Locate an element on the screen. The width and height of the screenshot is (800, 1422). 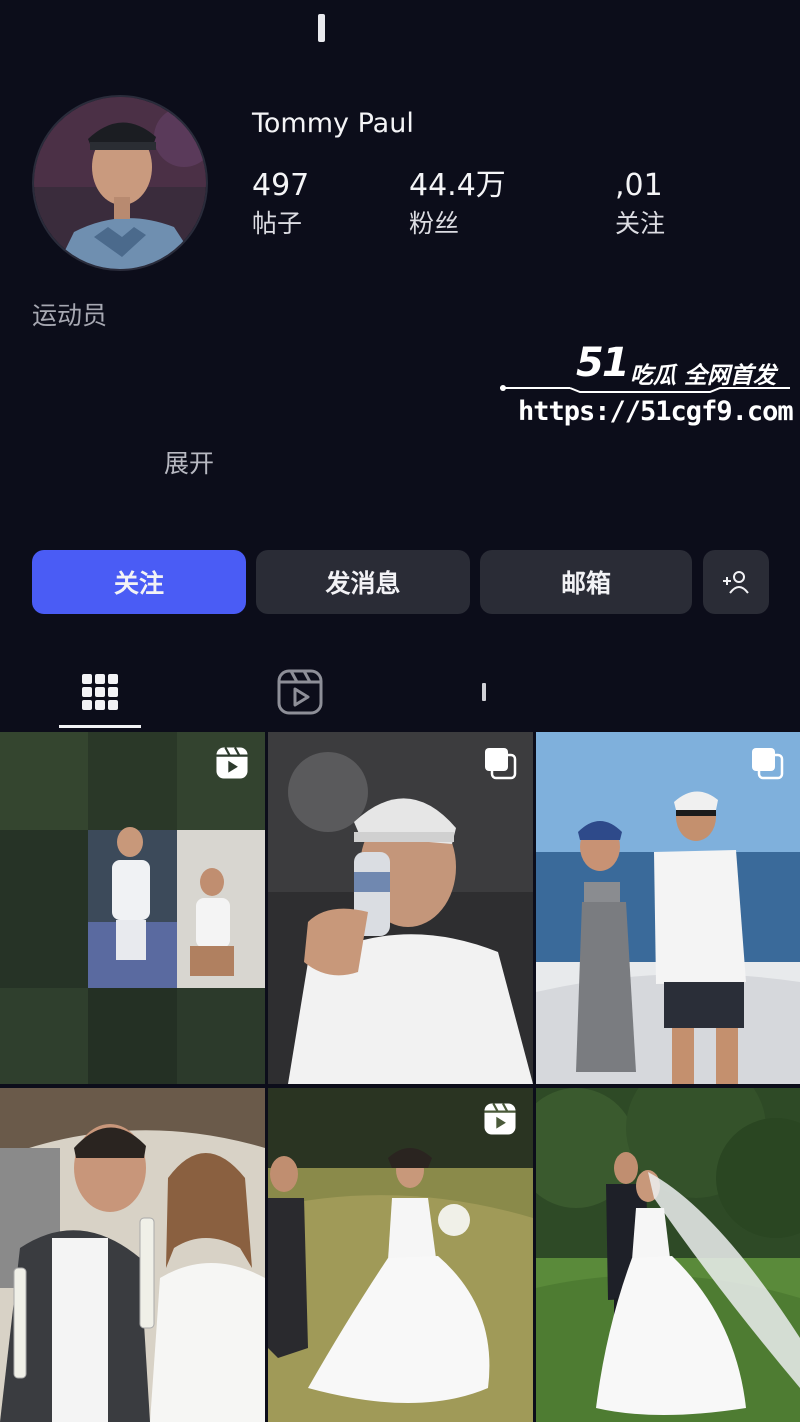
avatar-image is located at coordinates (120, 183).